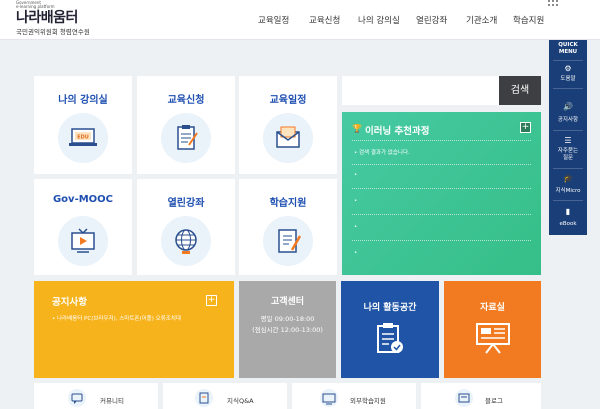  What do you see at coordinates (134, 329) in the screenshot?
I see `notice-panel: 공지사항 + • 나라배움터 PC(브라우저), 스마트폰(어플) 오류조치대` at bounding box center [134, 329].